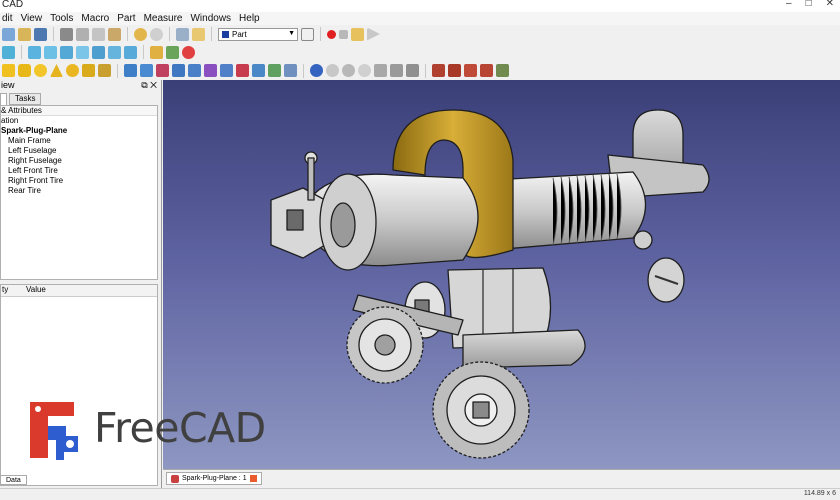 This screenshot has height=500, width=840. What do you see at coordinates (36, 289) in the screenshot?
I see `value-column: Value` at bounding box center [36, 289].